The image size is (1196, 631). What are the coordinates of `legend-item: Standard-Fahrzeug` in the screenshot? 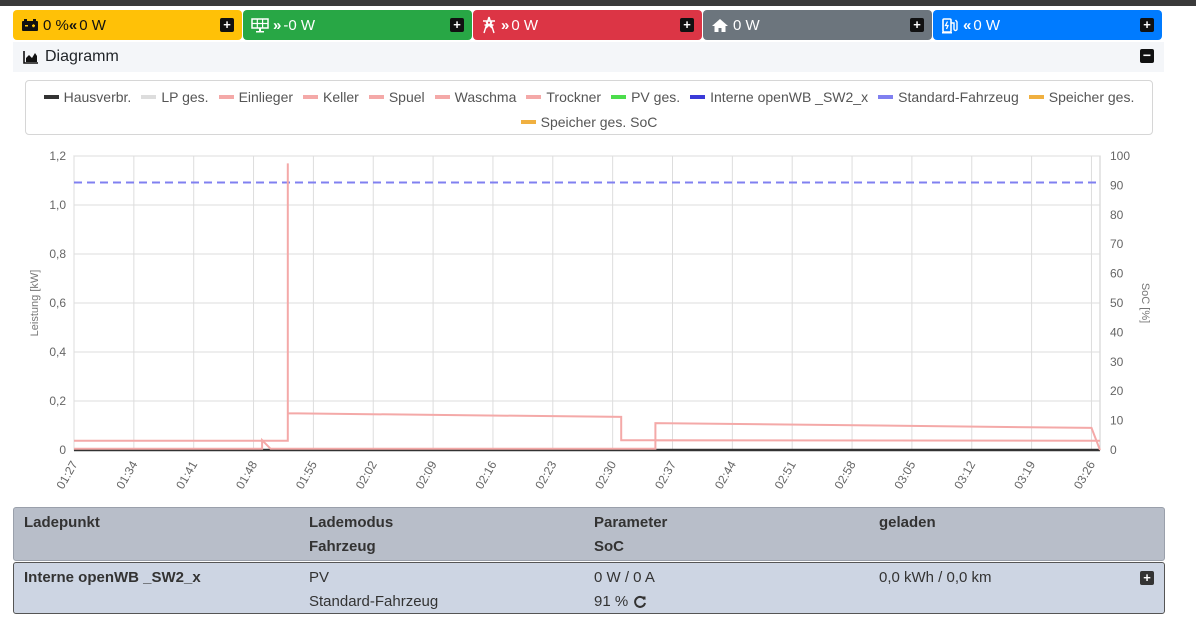 It's located at (948, 97).